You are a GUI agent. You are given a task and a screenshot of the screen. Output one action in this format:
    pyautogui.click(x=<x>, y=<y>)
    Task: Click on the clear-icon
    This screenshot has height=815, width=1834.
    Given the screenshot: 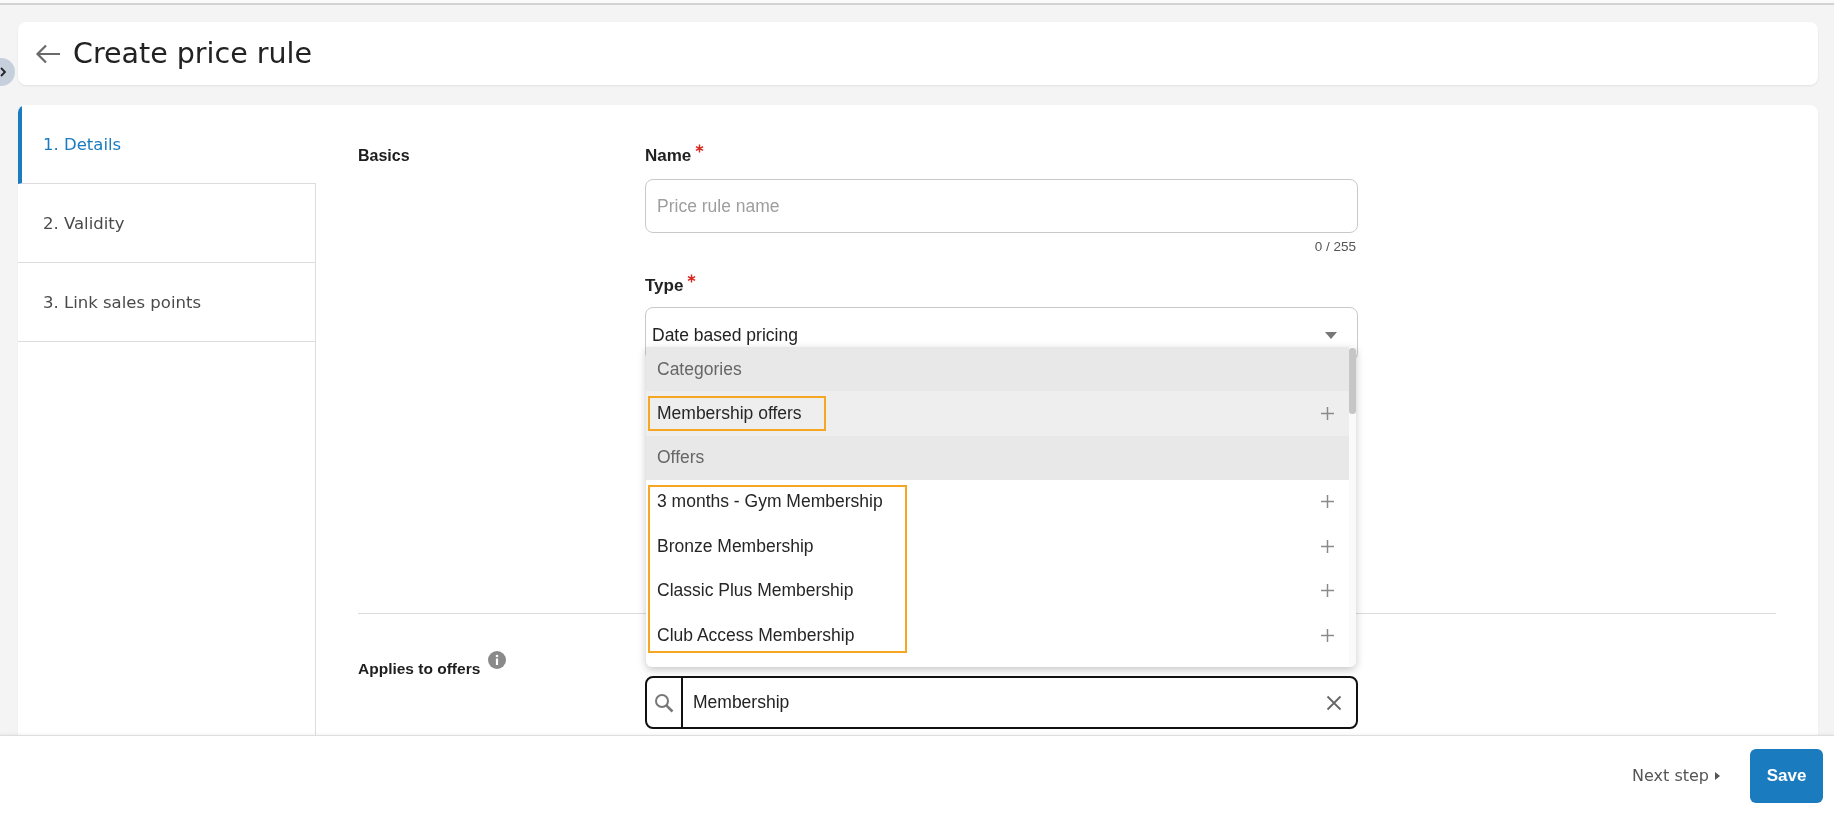 What is the action you would take?
    pyautogui.click(x=1334, y=702)
    